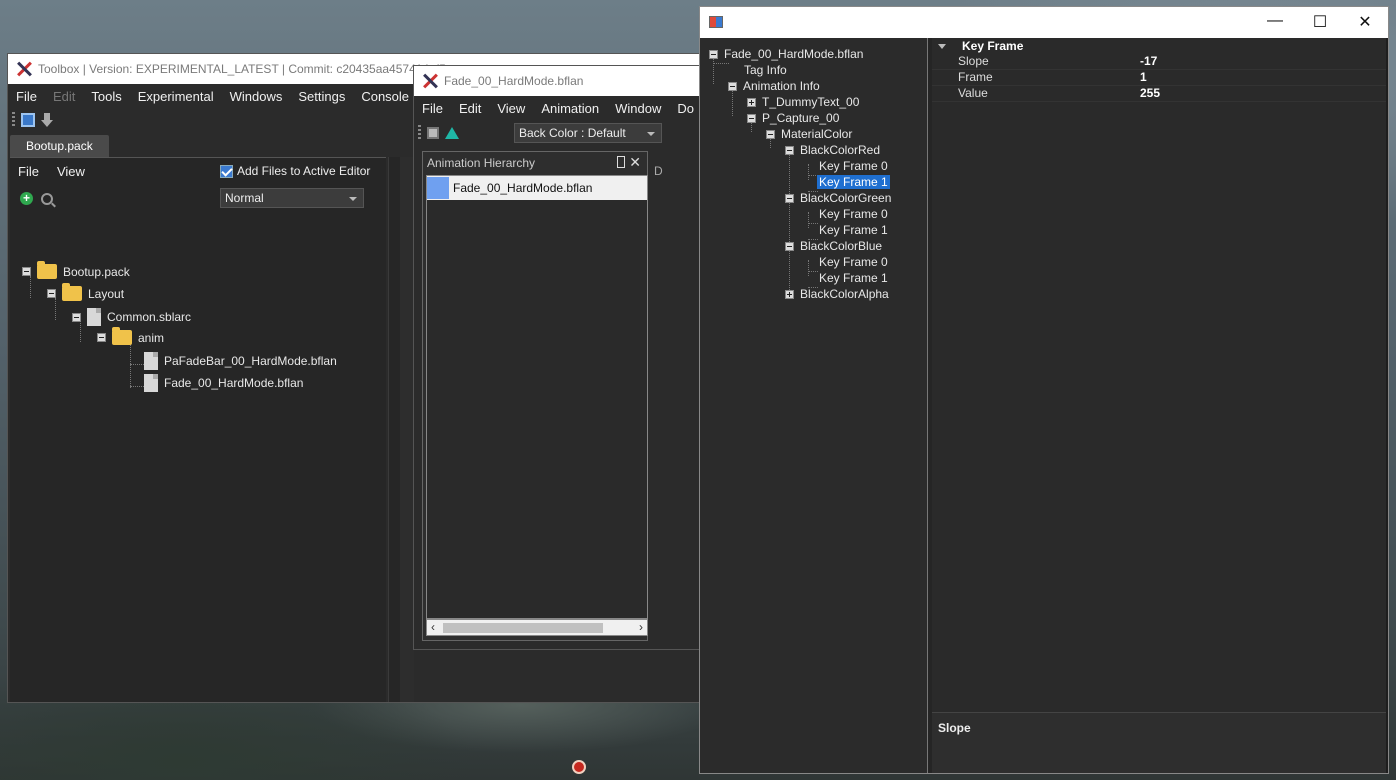 The image size is (1396, 780). What do you see at coordinates (1320, 22) in the screenshot?
I see `maximize-button: ☐` at bounding box center [1320, 22].